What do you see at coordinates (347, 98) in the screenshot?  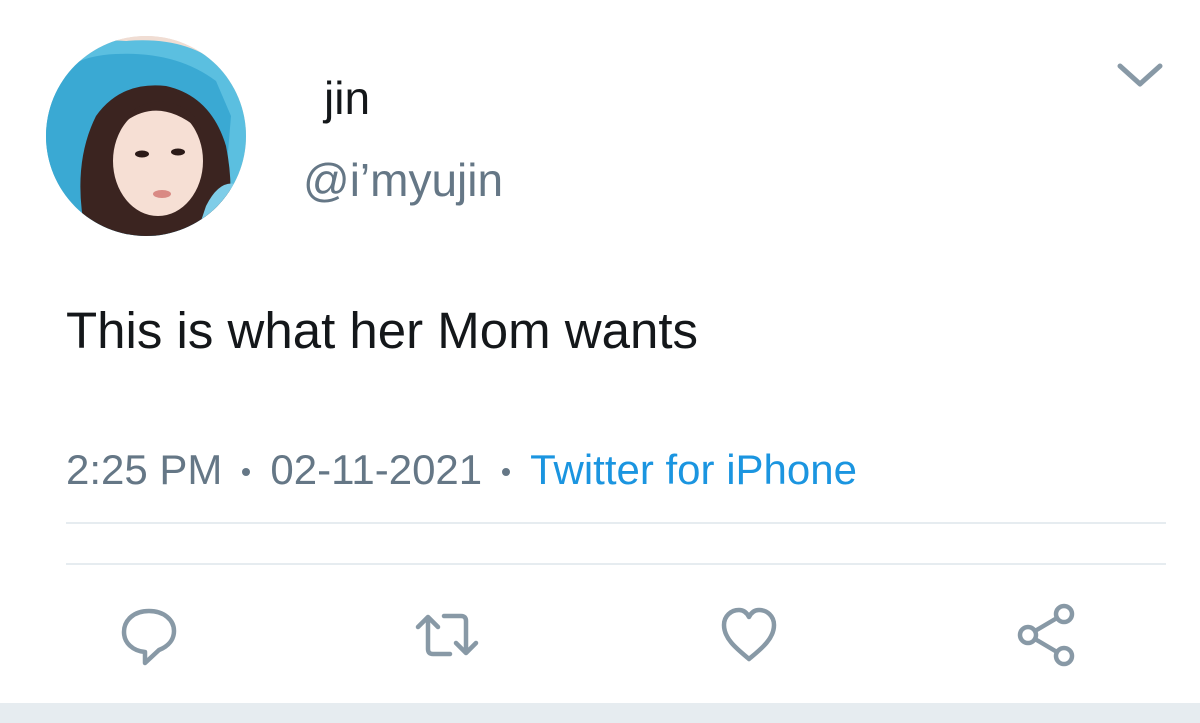 I see `display-name: jin` at bounding box center [347, 98].